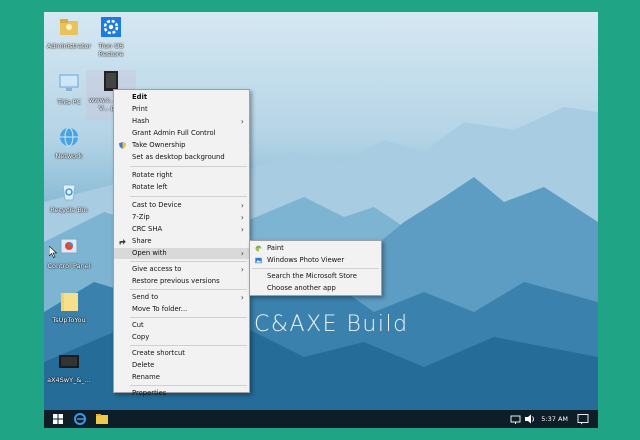  I want to click on mouse-cursor-icon, so click(53, 252).